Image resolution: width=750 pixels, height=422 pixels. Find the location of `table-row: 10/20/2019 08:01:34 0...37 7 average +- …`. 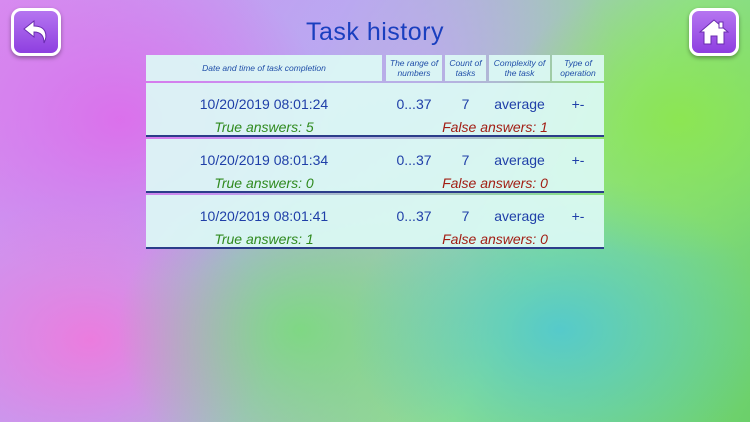

table-row: 10/20/2019 08:01:34 0...37 7 average +- … is located at coordinates (375, 166).